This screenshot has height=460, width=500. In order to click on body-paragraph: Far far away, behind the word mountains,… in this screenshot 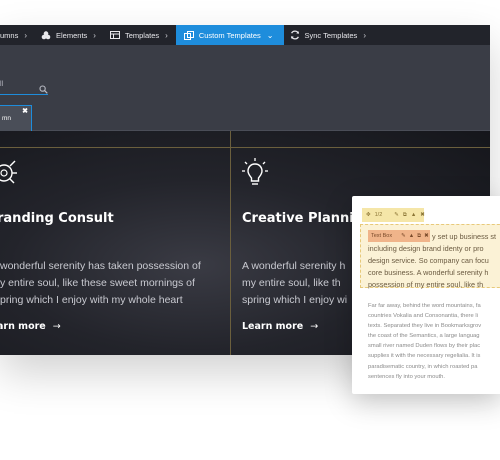, I will do `click(425, 341)`.